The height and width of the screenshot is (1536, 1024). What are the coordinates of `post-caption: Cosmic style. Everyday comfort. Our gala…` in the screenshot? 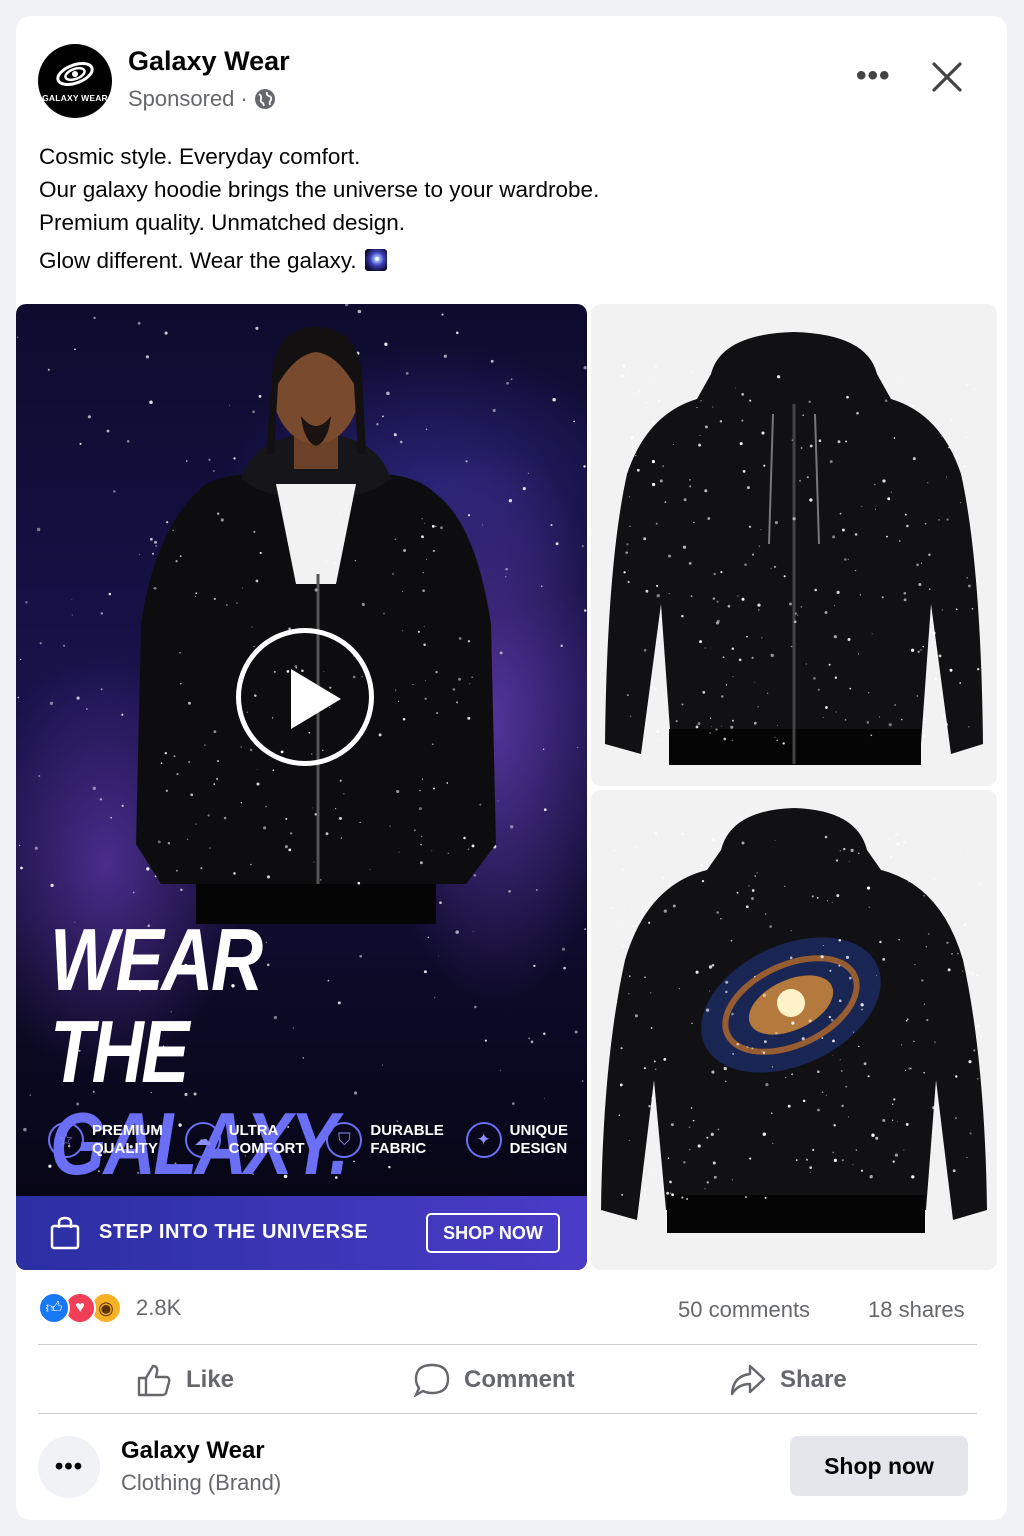 It's located at (489, 208).